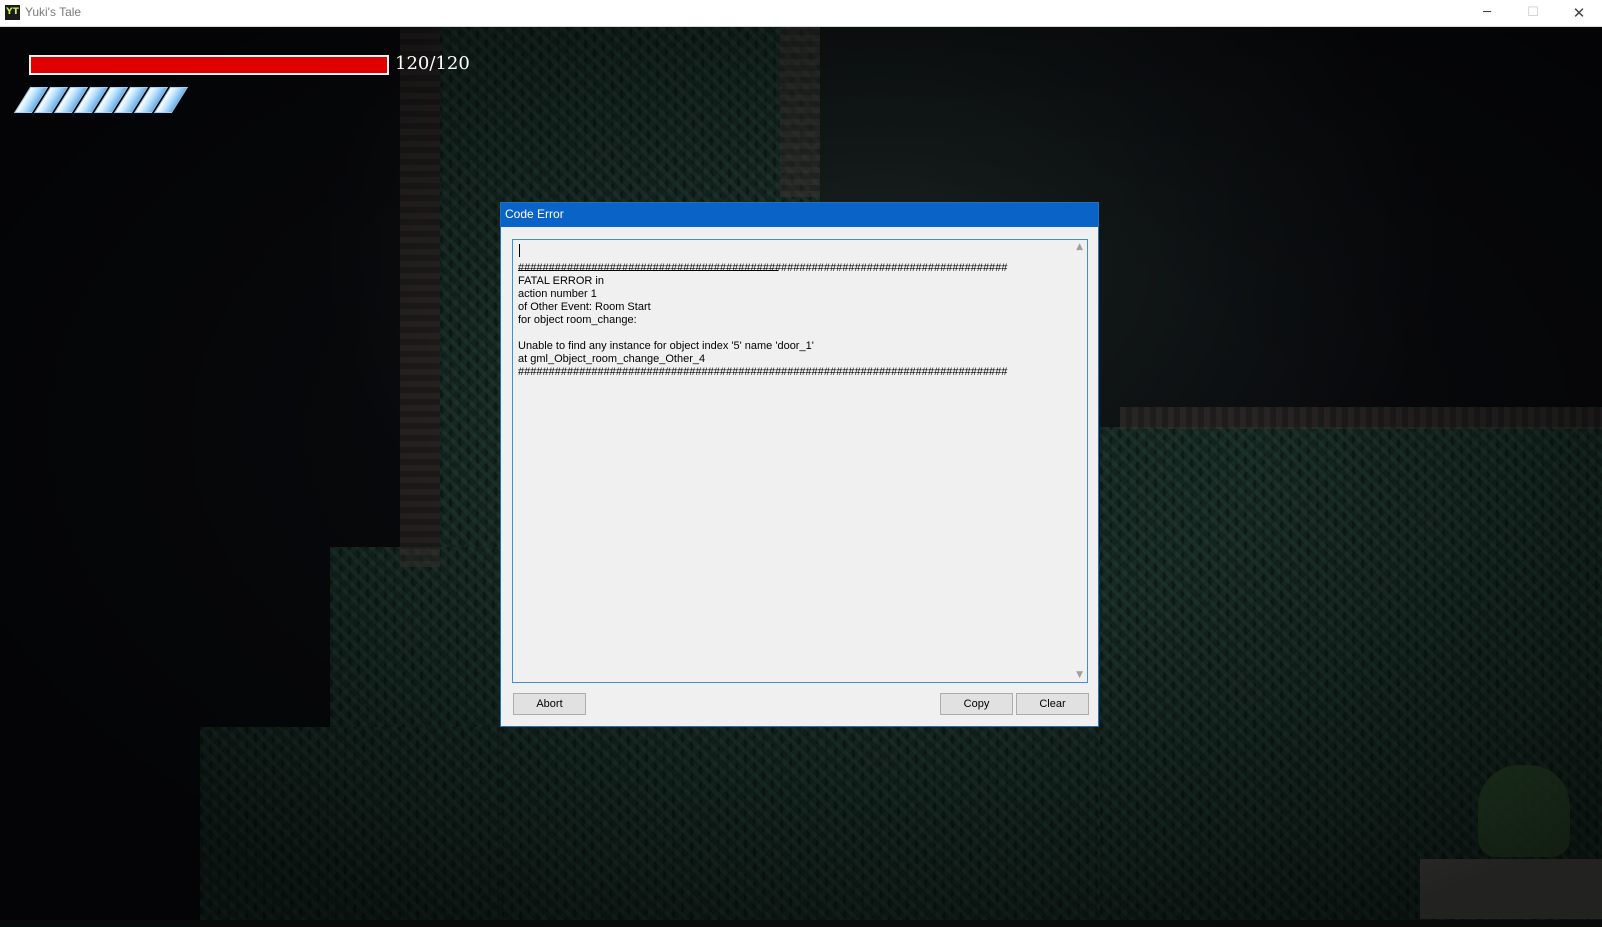 The width and height of the screenshot is (1602, 927). What do you see at coordinates (801, 13) in the screenshot?
I see `window-titlebar: YT Yuki's Tale ─ ☐ ✕` at bounding box center [801, 13].